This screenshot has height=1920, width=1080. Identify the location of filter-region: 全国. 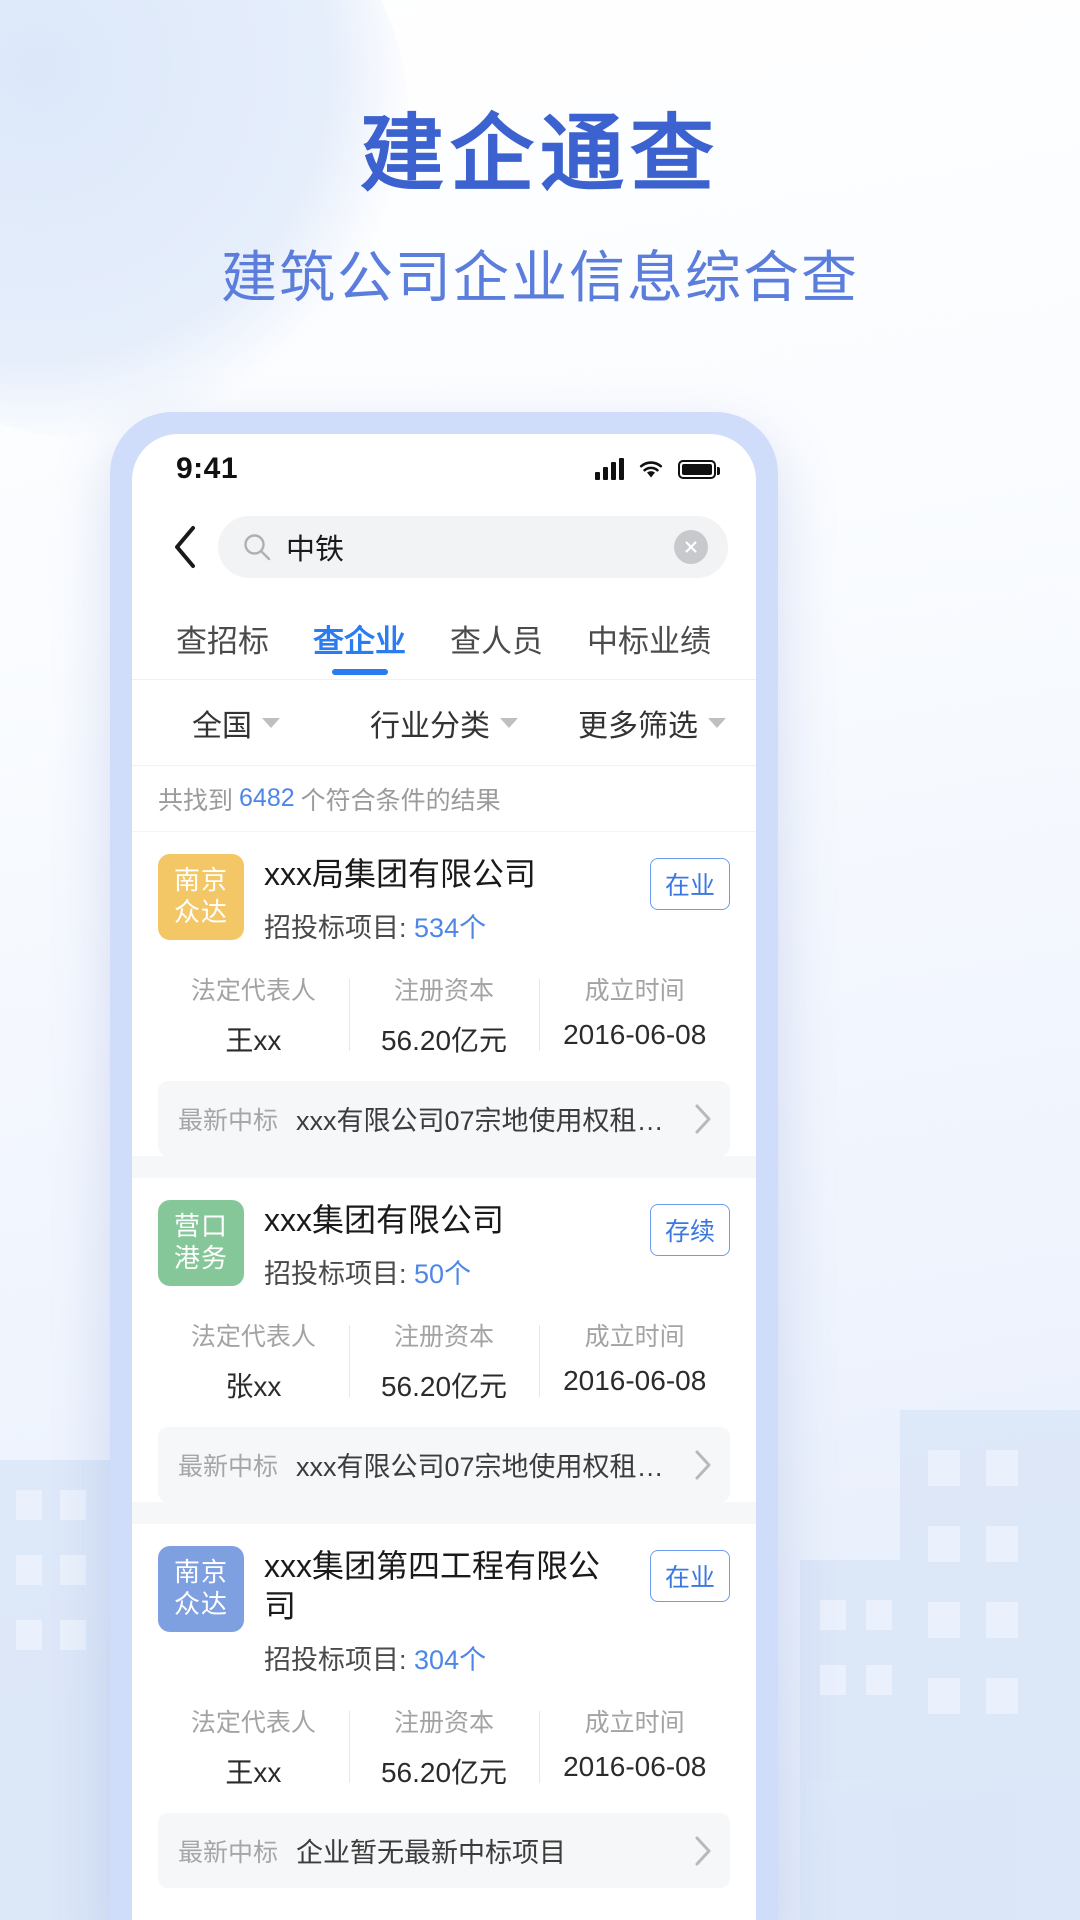
(236, 723).